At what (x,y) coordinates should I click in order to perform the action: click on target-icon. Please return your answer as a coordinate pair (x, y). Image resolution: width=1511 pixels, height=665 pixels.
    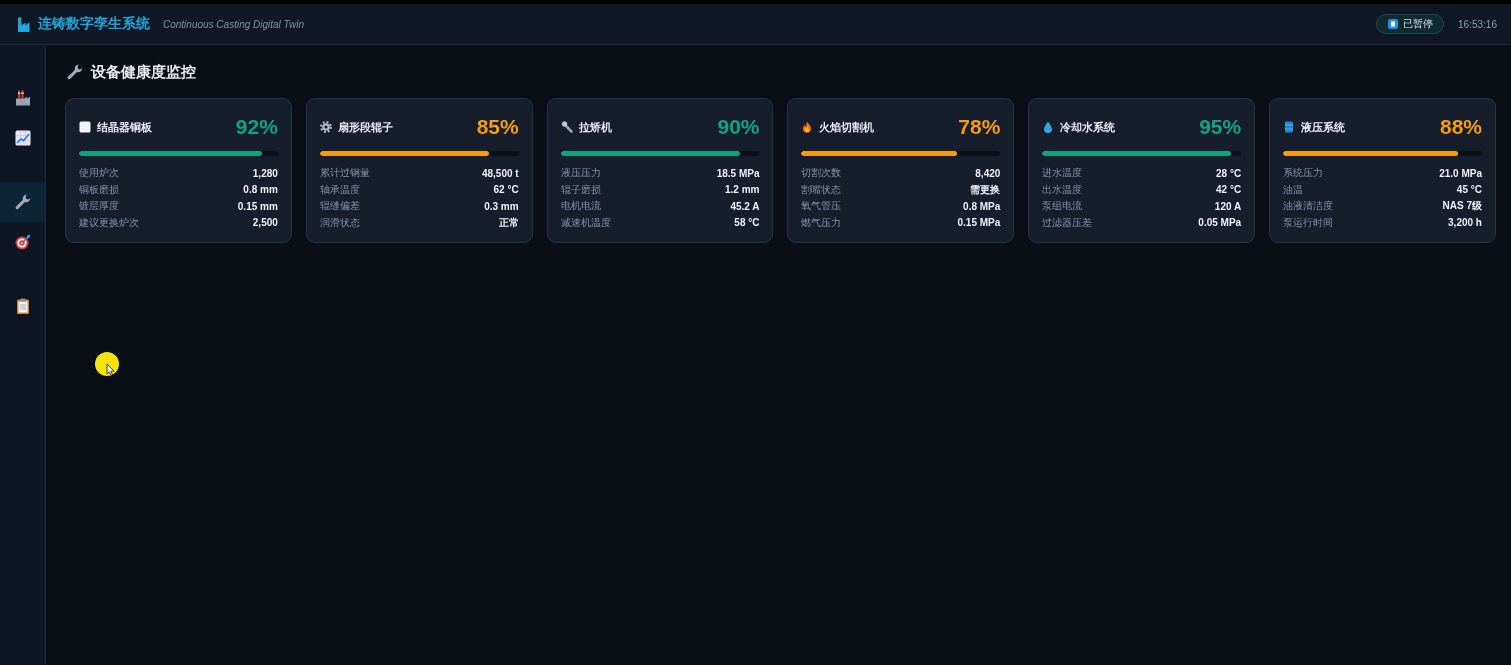
    Looking at the image, I should click on (22, 242).